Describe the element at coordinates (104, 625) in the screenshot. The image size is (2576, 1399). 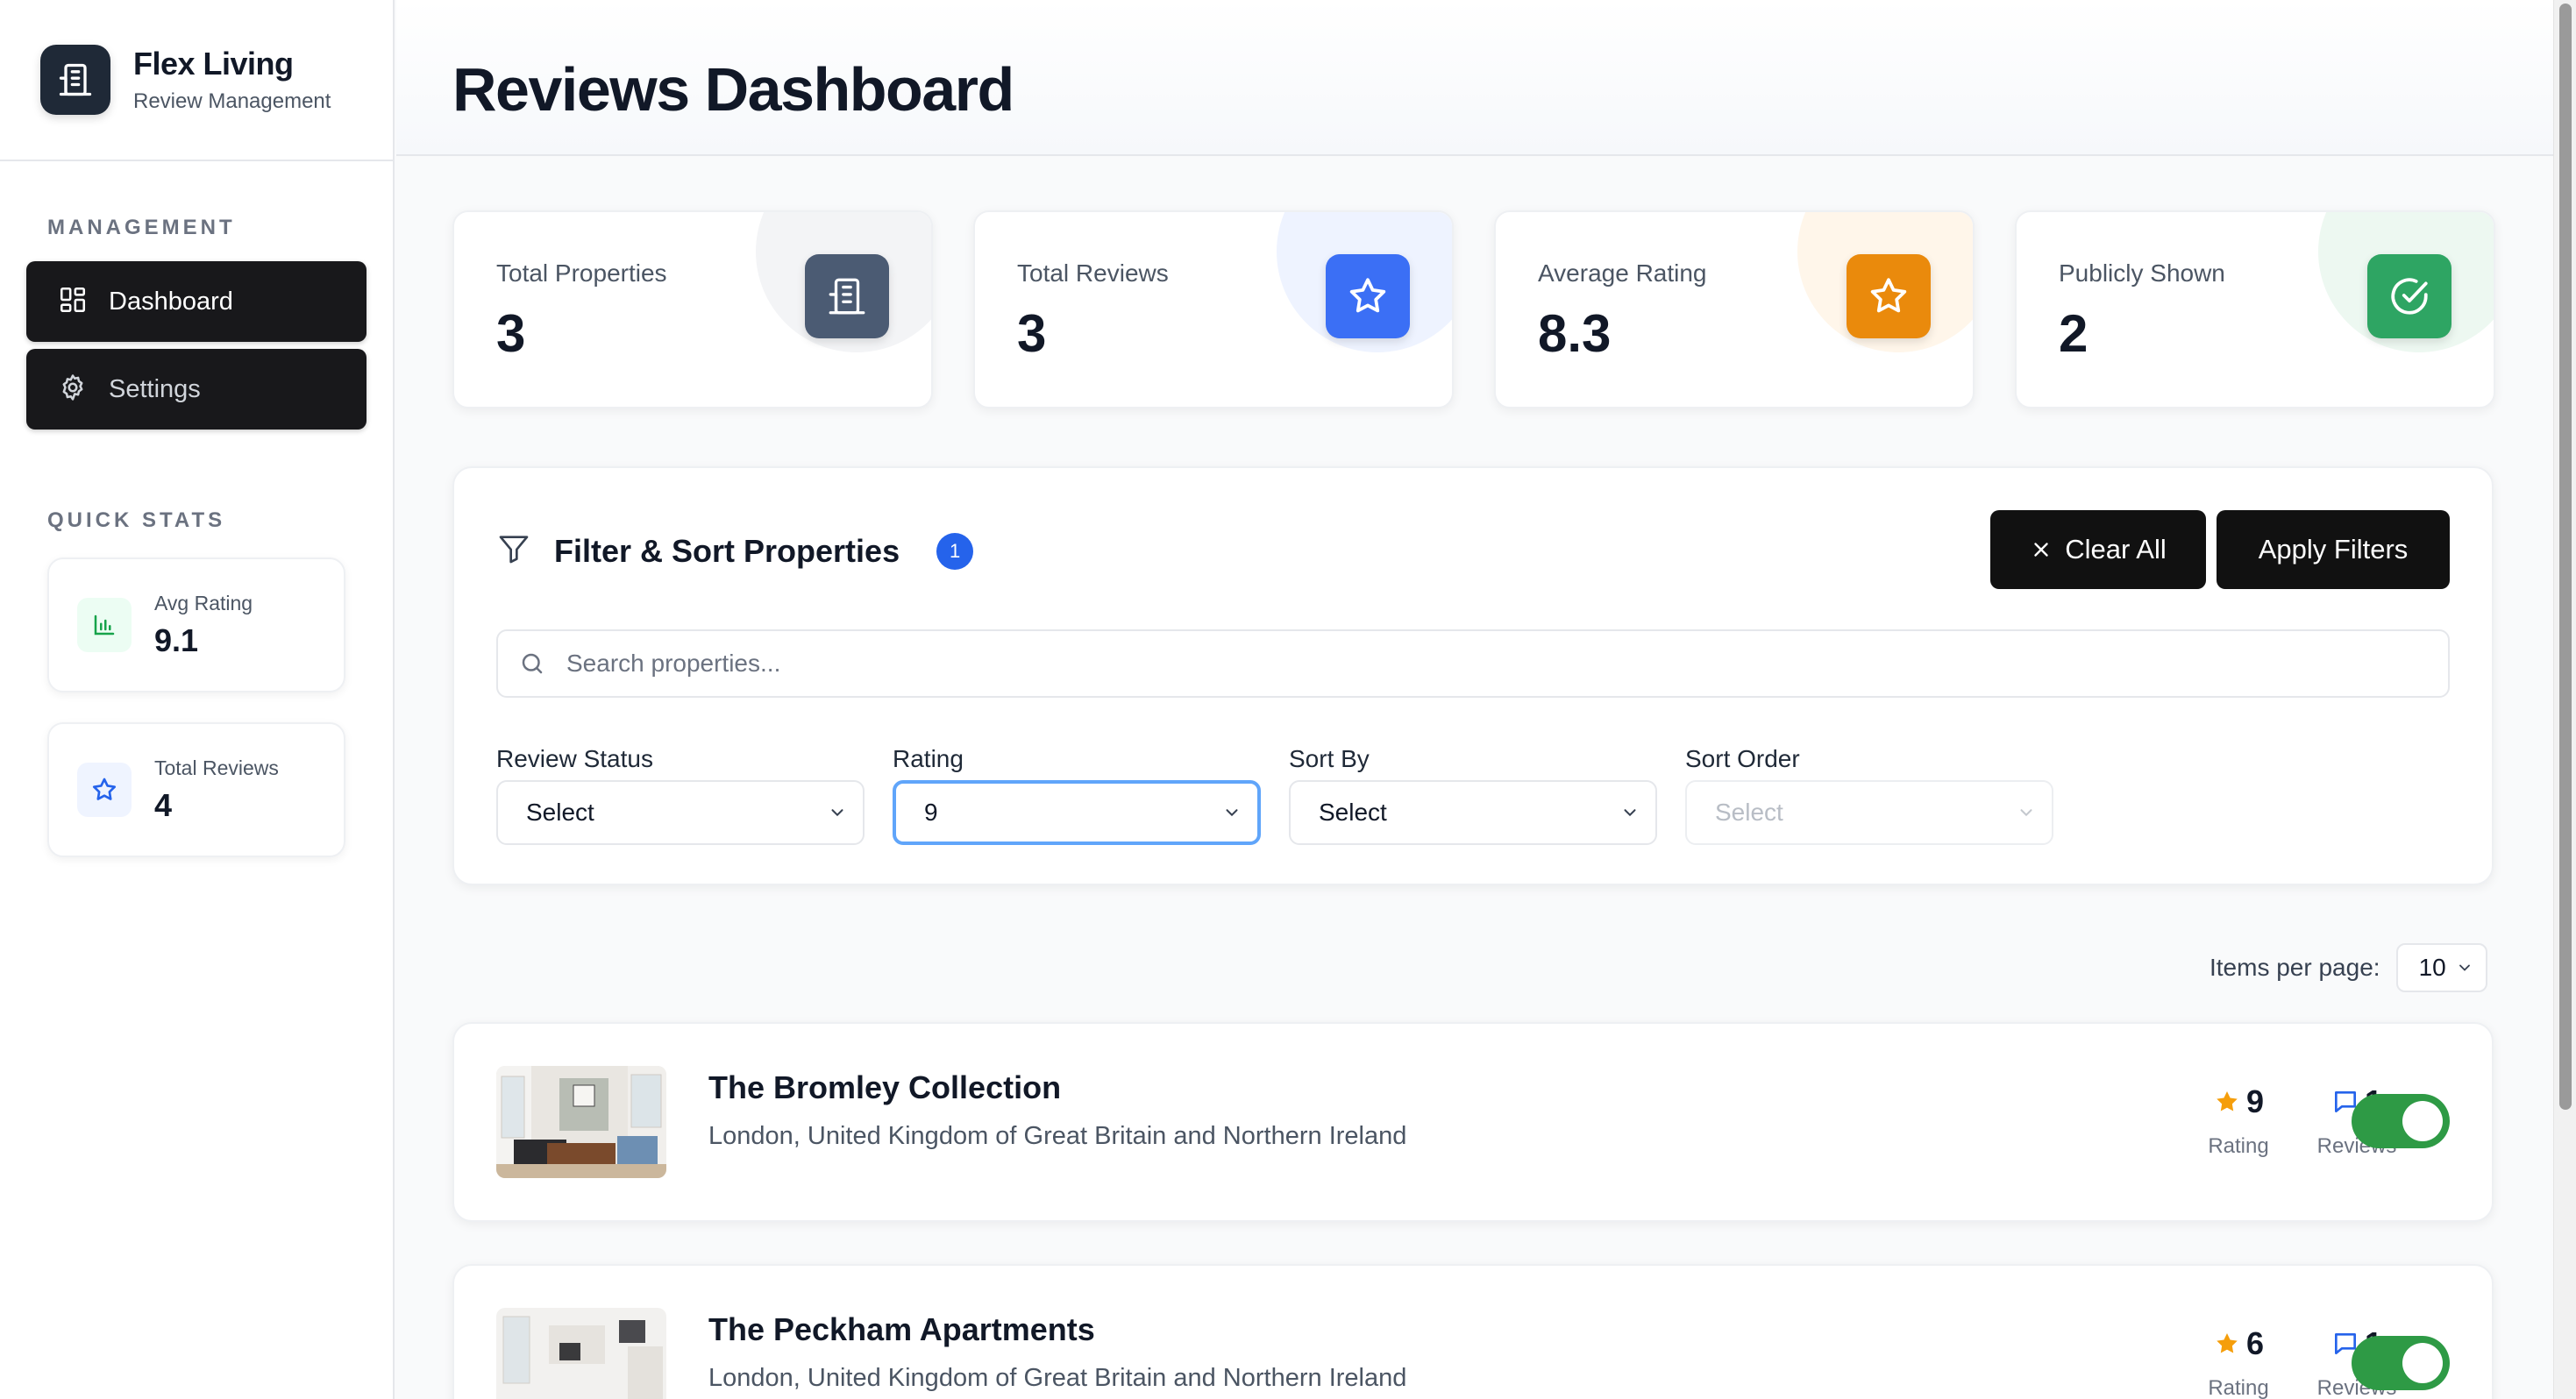
I see `bar-chart-icon` at that location.